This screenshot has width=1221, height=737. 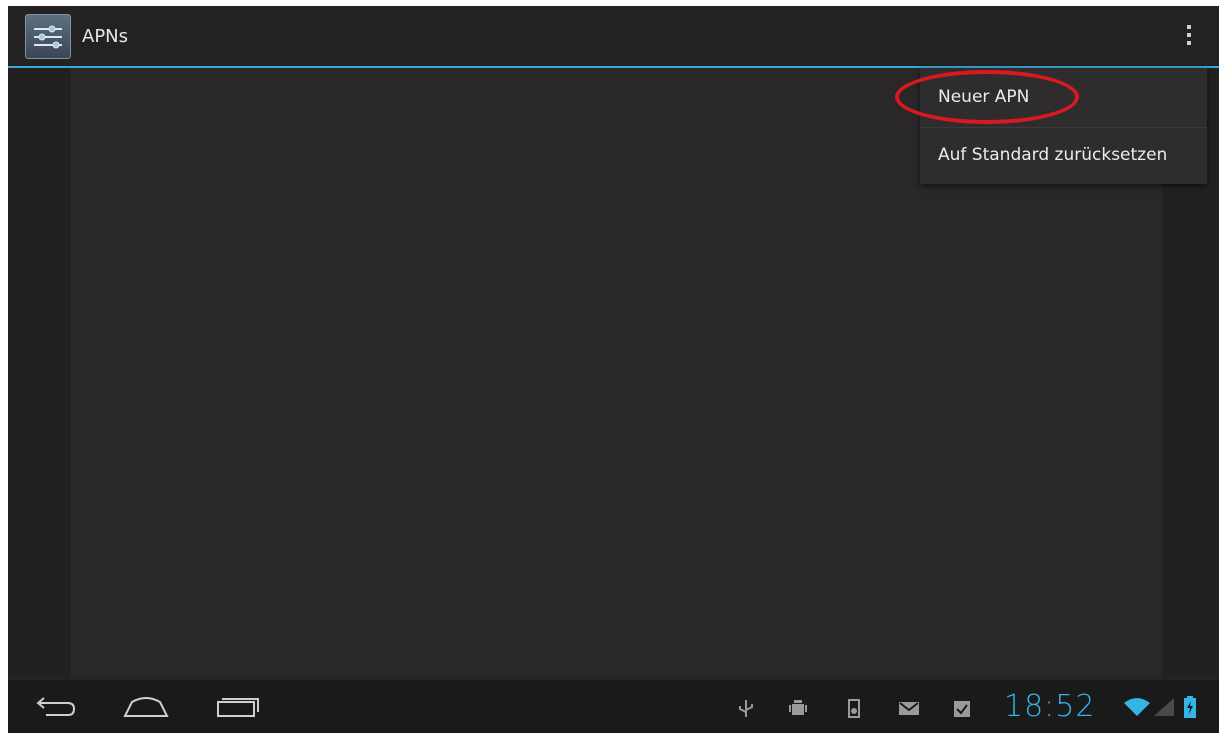 I want to click on action-bar: APNs, so click(x=613, y=37).